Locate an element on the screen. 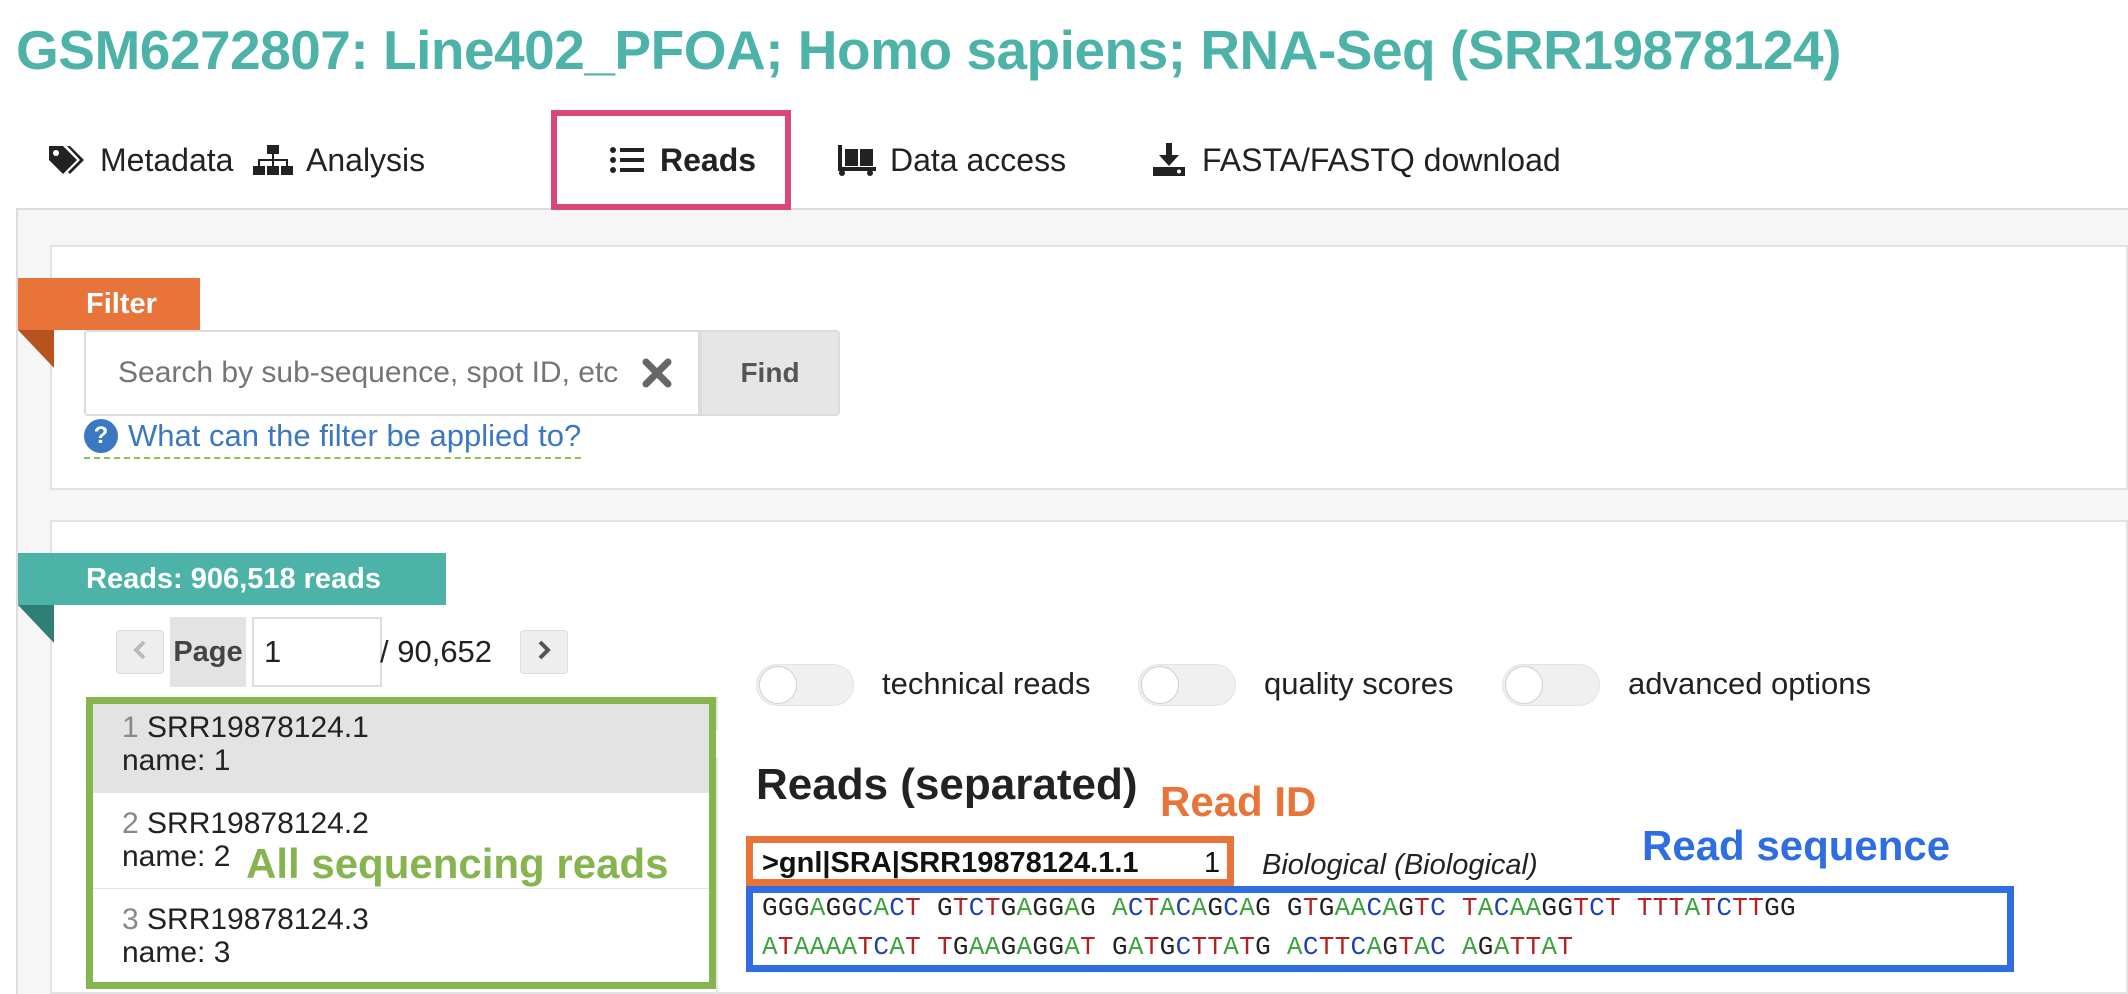 The width and height of the screenshot is (2128, 994). tab-metadata: Metadata is located at coordinates (139, 160).